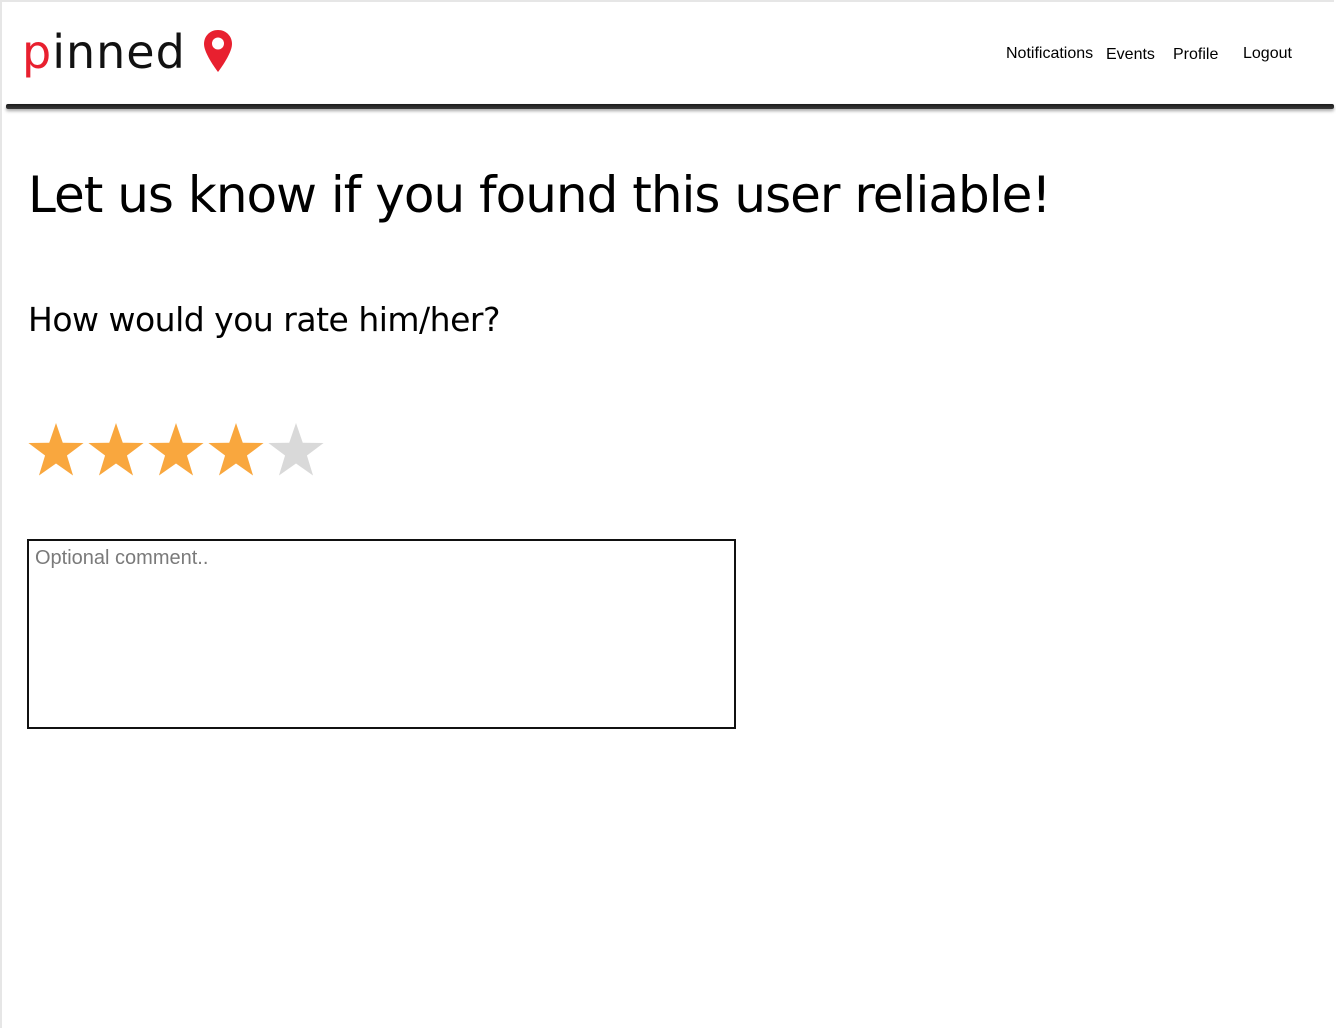 This screenshot has width=1336, height=1030. What do you see at coordinates (1267, 54) in the screenshot?
I see `nav-logout: Logout` at bounding box center [1267, 54].